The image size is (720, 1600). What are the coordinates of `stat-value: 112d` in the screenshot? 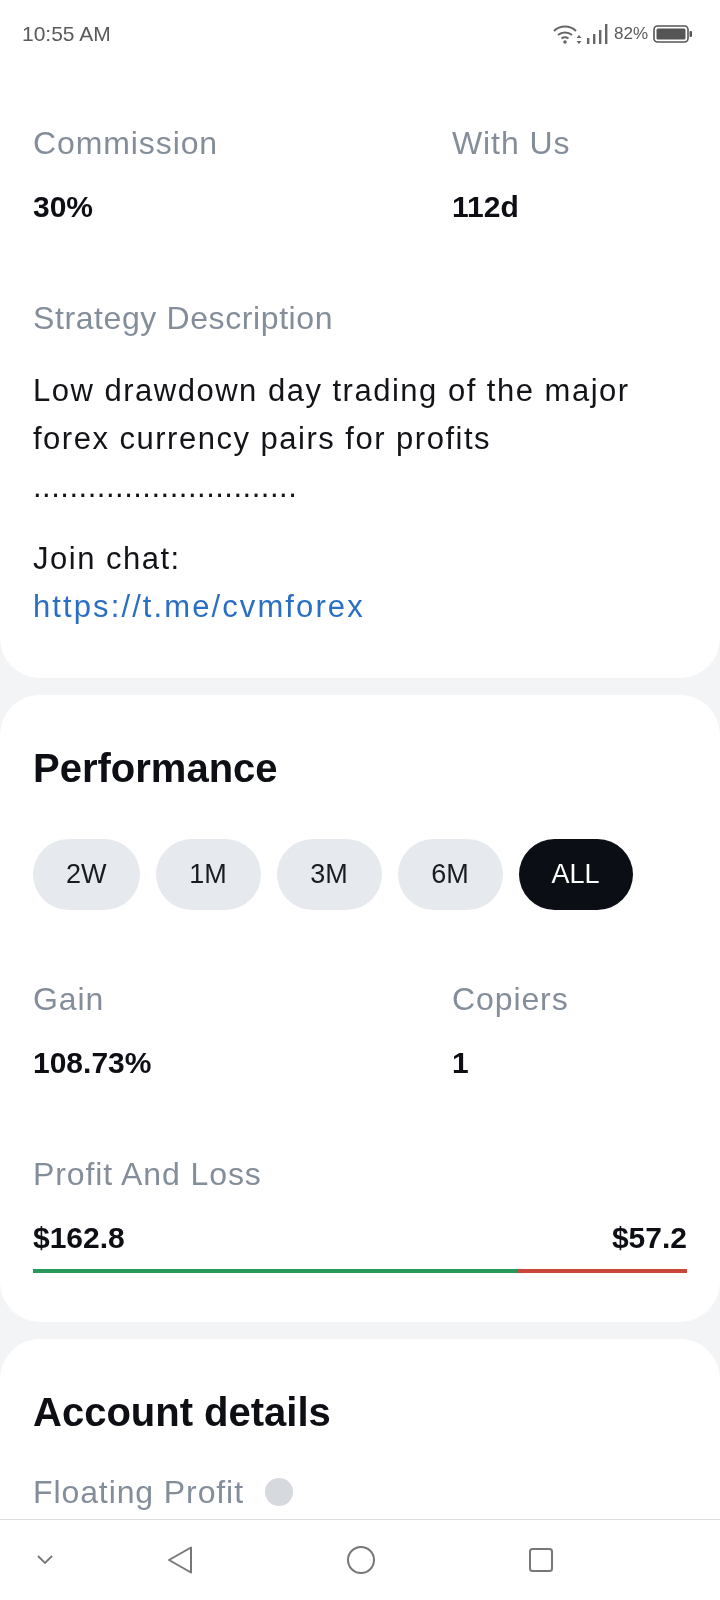 It's located at (485, 207).